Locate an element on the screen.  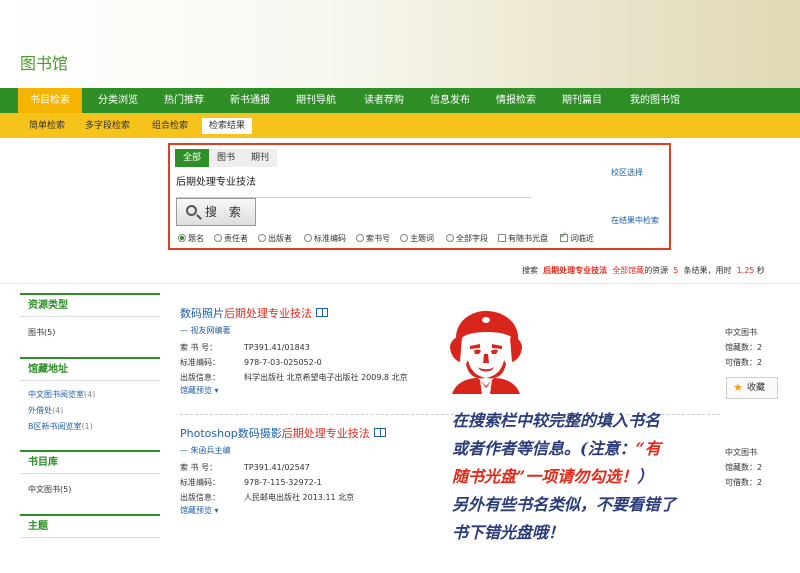
nav-hot-recommend: 热门推荐 is located at coordinates (184, 100).